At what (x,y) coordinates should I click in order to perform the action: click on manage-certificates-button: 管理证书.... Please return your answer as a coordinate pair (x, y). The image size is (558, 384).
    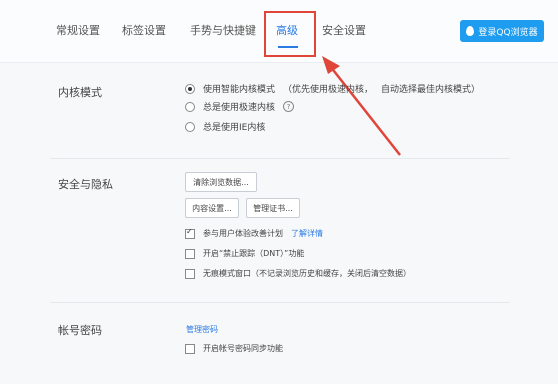
    Looking at the image, I should click on (273, 208).